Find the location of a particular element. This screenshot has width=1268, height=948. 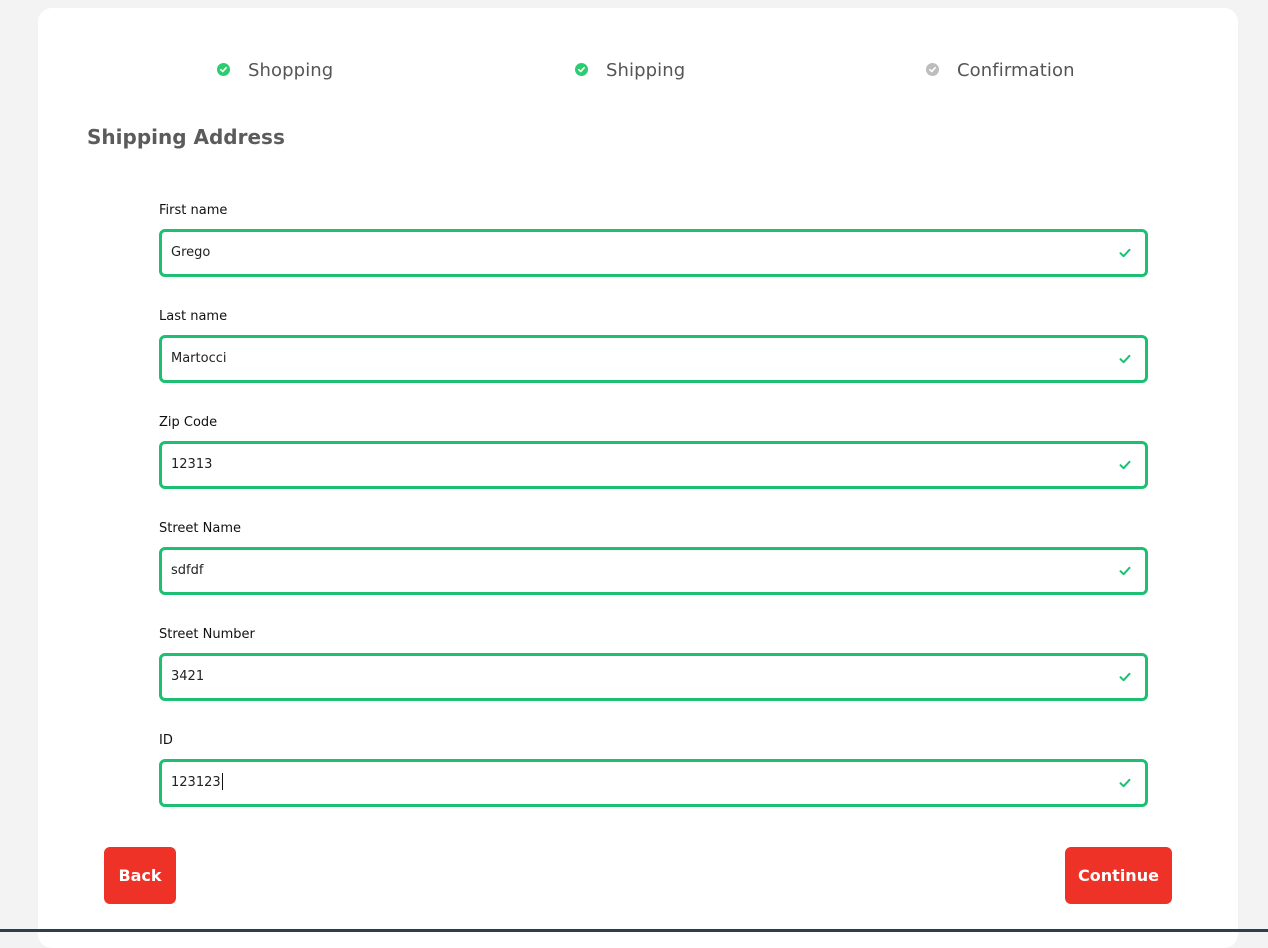

street-name-group: Street Name sdfdf is located at coordinates (653, 557).